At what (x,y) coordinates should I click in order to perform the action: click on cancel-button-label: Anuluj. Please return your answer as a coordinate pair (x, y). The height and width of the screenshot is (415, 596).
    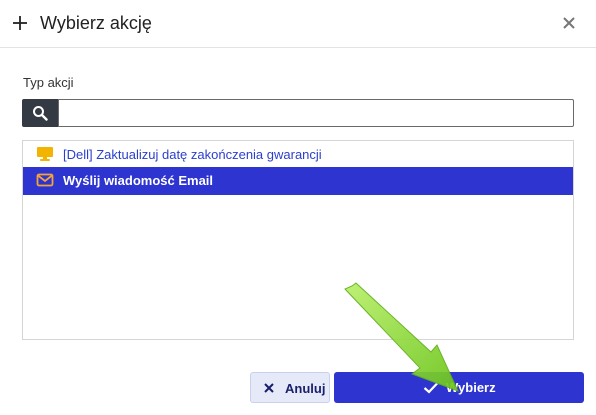
    Looking at the image, I should click on (305, 388).